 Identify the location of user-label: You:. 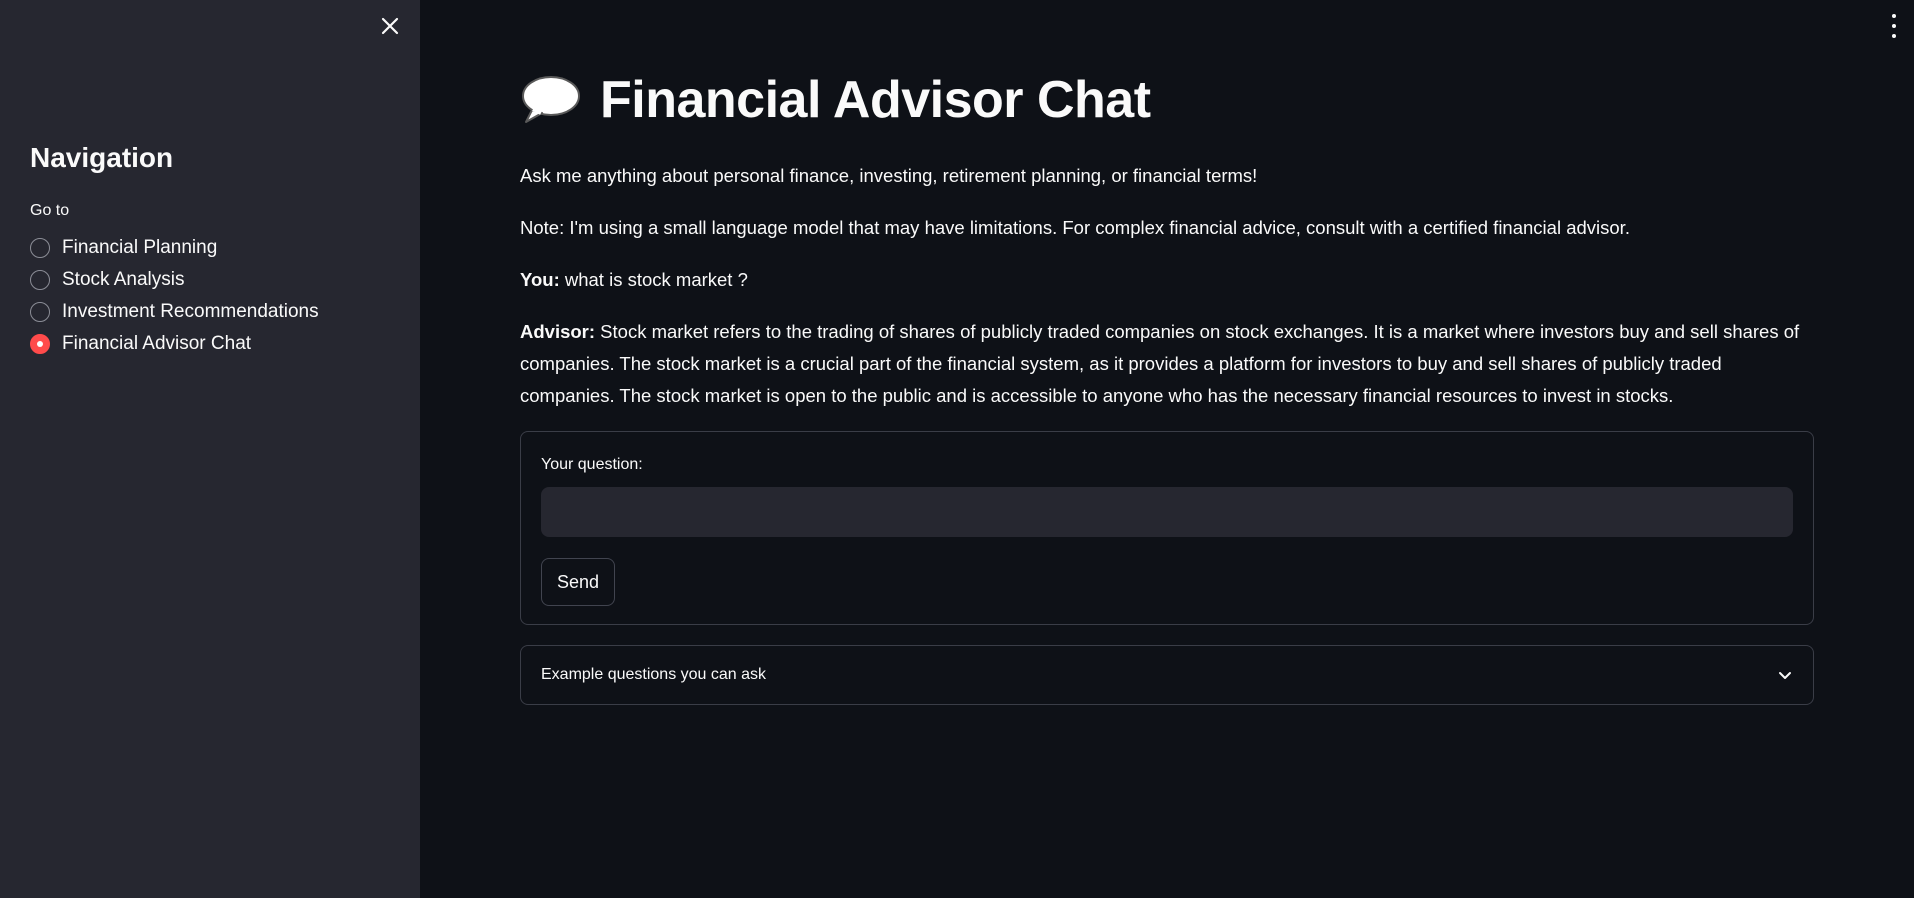
(540, 279).